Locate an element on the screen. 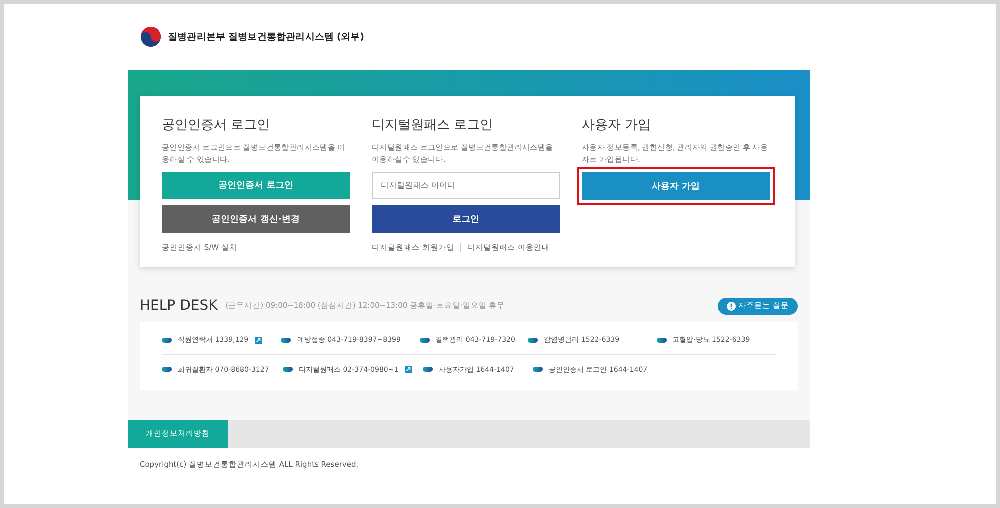 Image resolution: width=1000 pixels, height=508 pixels. panel-title: 디지털원패스 로그인 is located at coordinates (433, 125).